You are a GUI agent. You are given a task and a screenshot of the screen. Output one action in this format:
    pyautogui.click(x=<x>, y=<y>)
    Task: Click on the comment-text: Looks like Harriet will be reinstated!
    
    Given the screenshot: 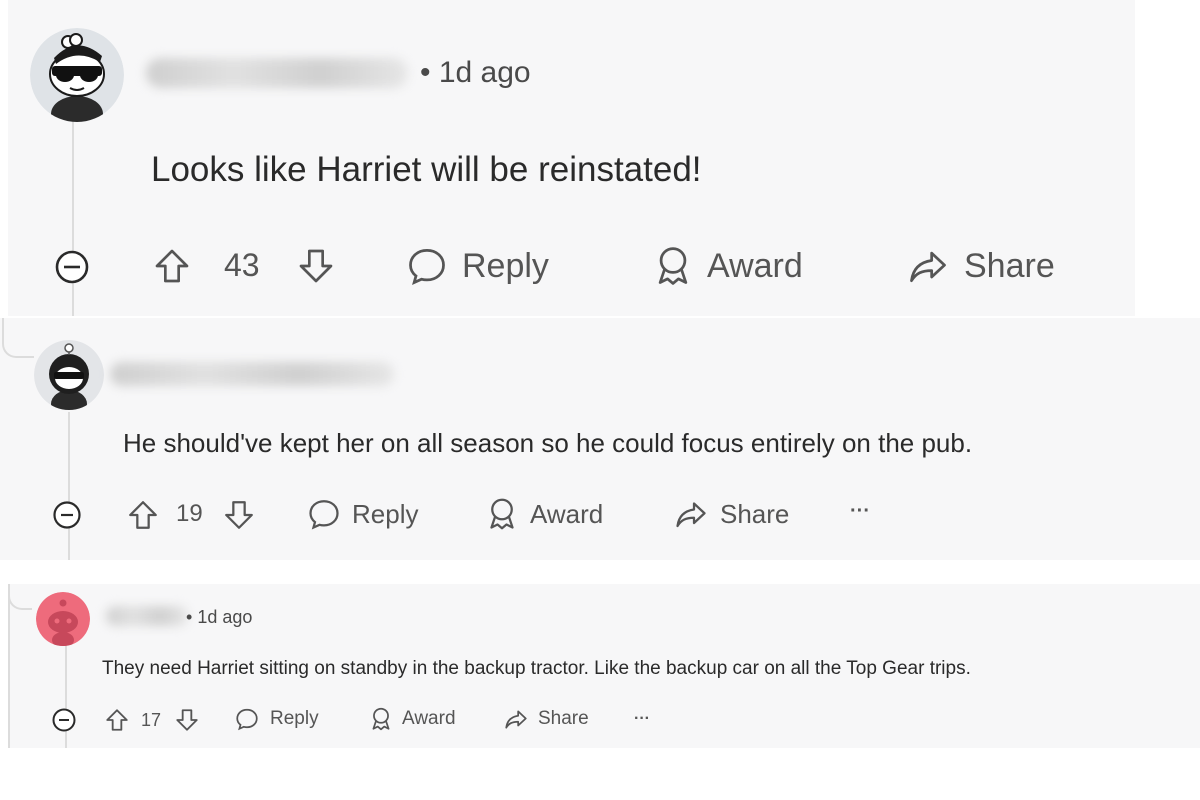 What is the action you would take?
    pyautogui.click(x=426, y=169)
    